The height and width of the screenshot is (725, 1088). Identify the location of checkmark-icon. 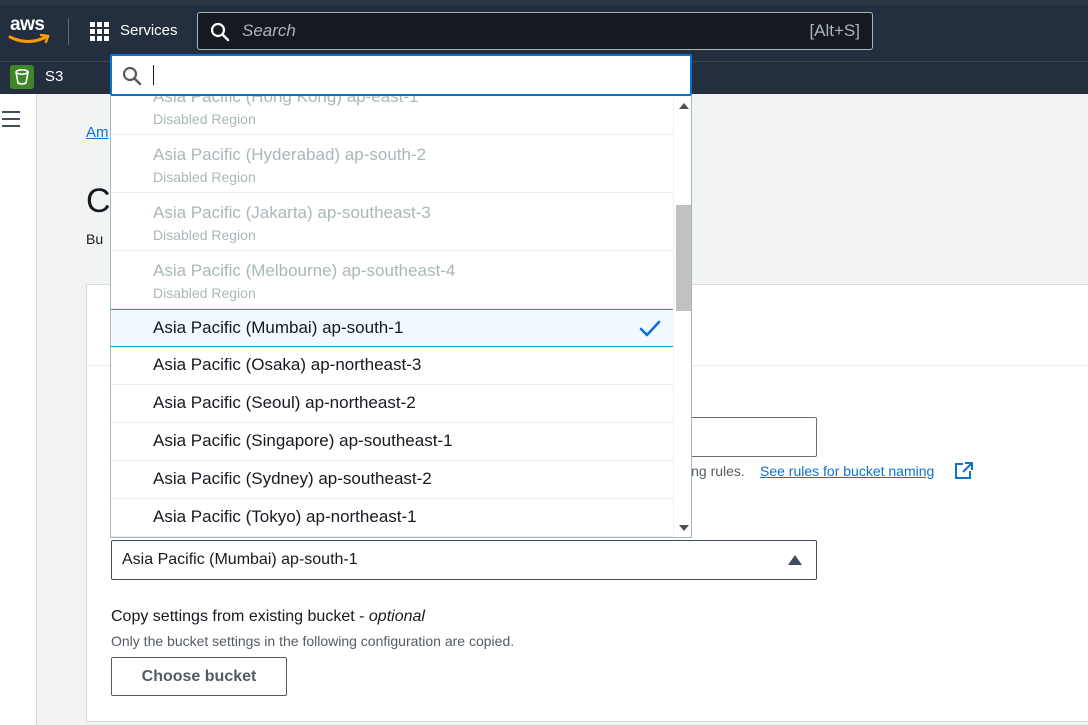
(650, 328).